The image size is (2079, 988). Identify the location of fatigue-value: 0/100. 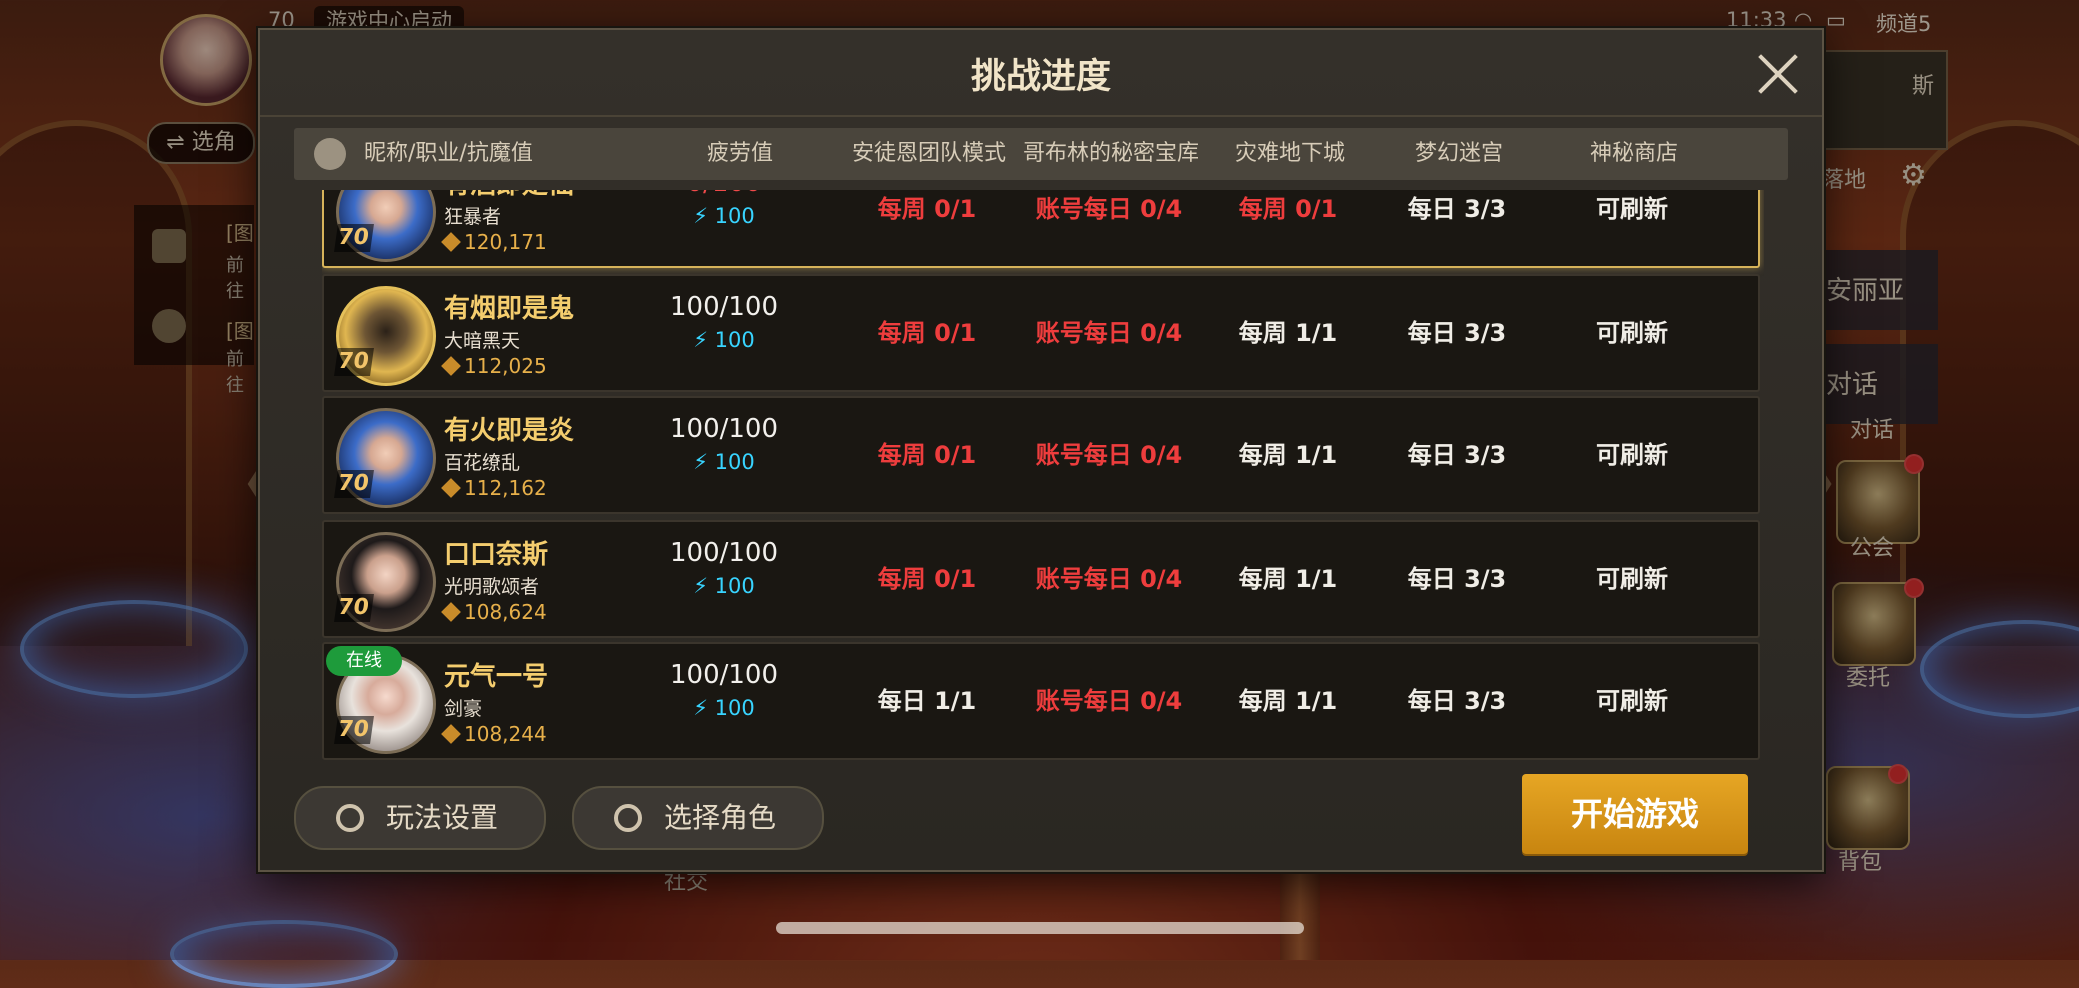
(724, 194).